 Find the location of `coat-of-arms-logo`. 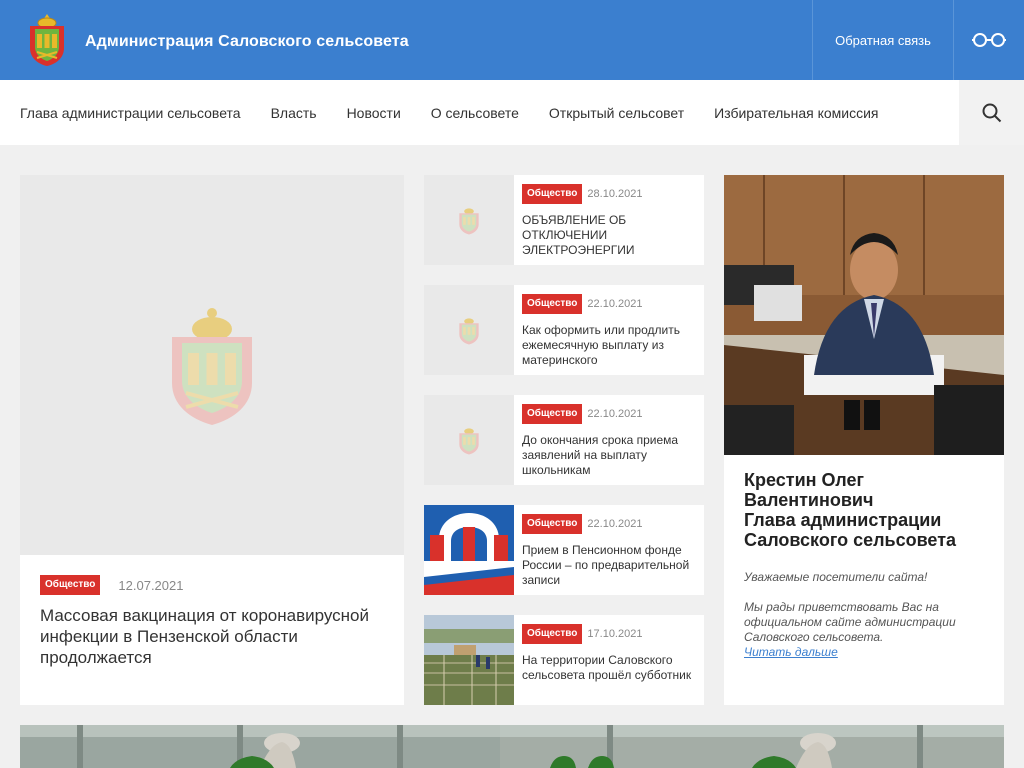

coat-of-arms-logo is located at coordinates (47, 40).